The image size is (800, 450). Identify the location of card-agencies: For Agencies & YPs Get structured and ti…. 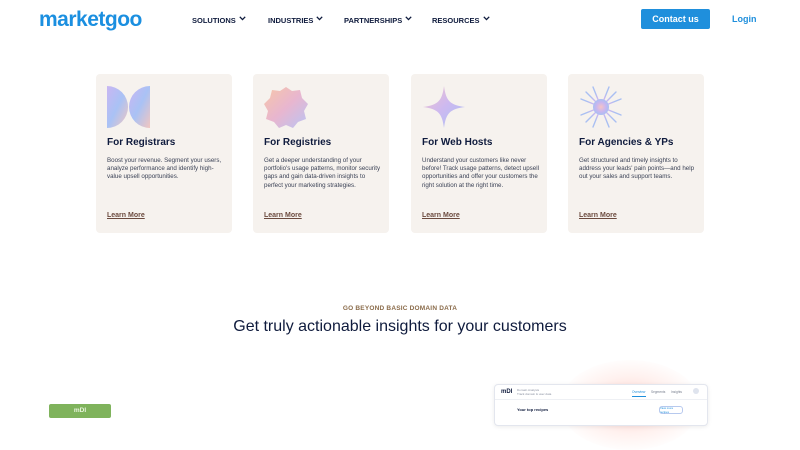
(636, 153).